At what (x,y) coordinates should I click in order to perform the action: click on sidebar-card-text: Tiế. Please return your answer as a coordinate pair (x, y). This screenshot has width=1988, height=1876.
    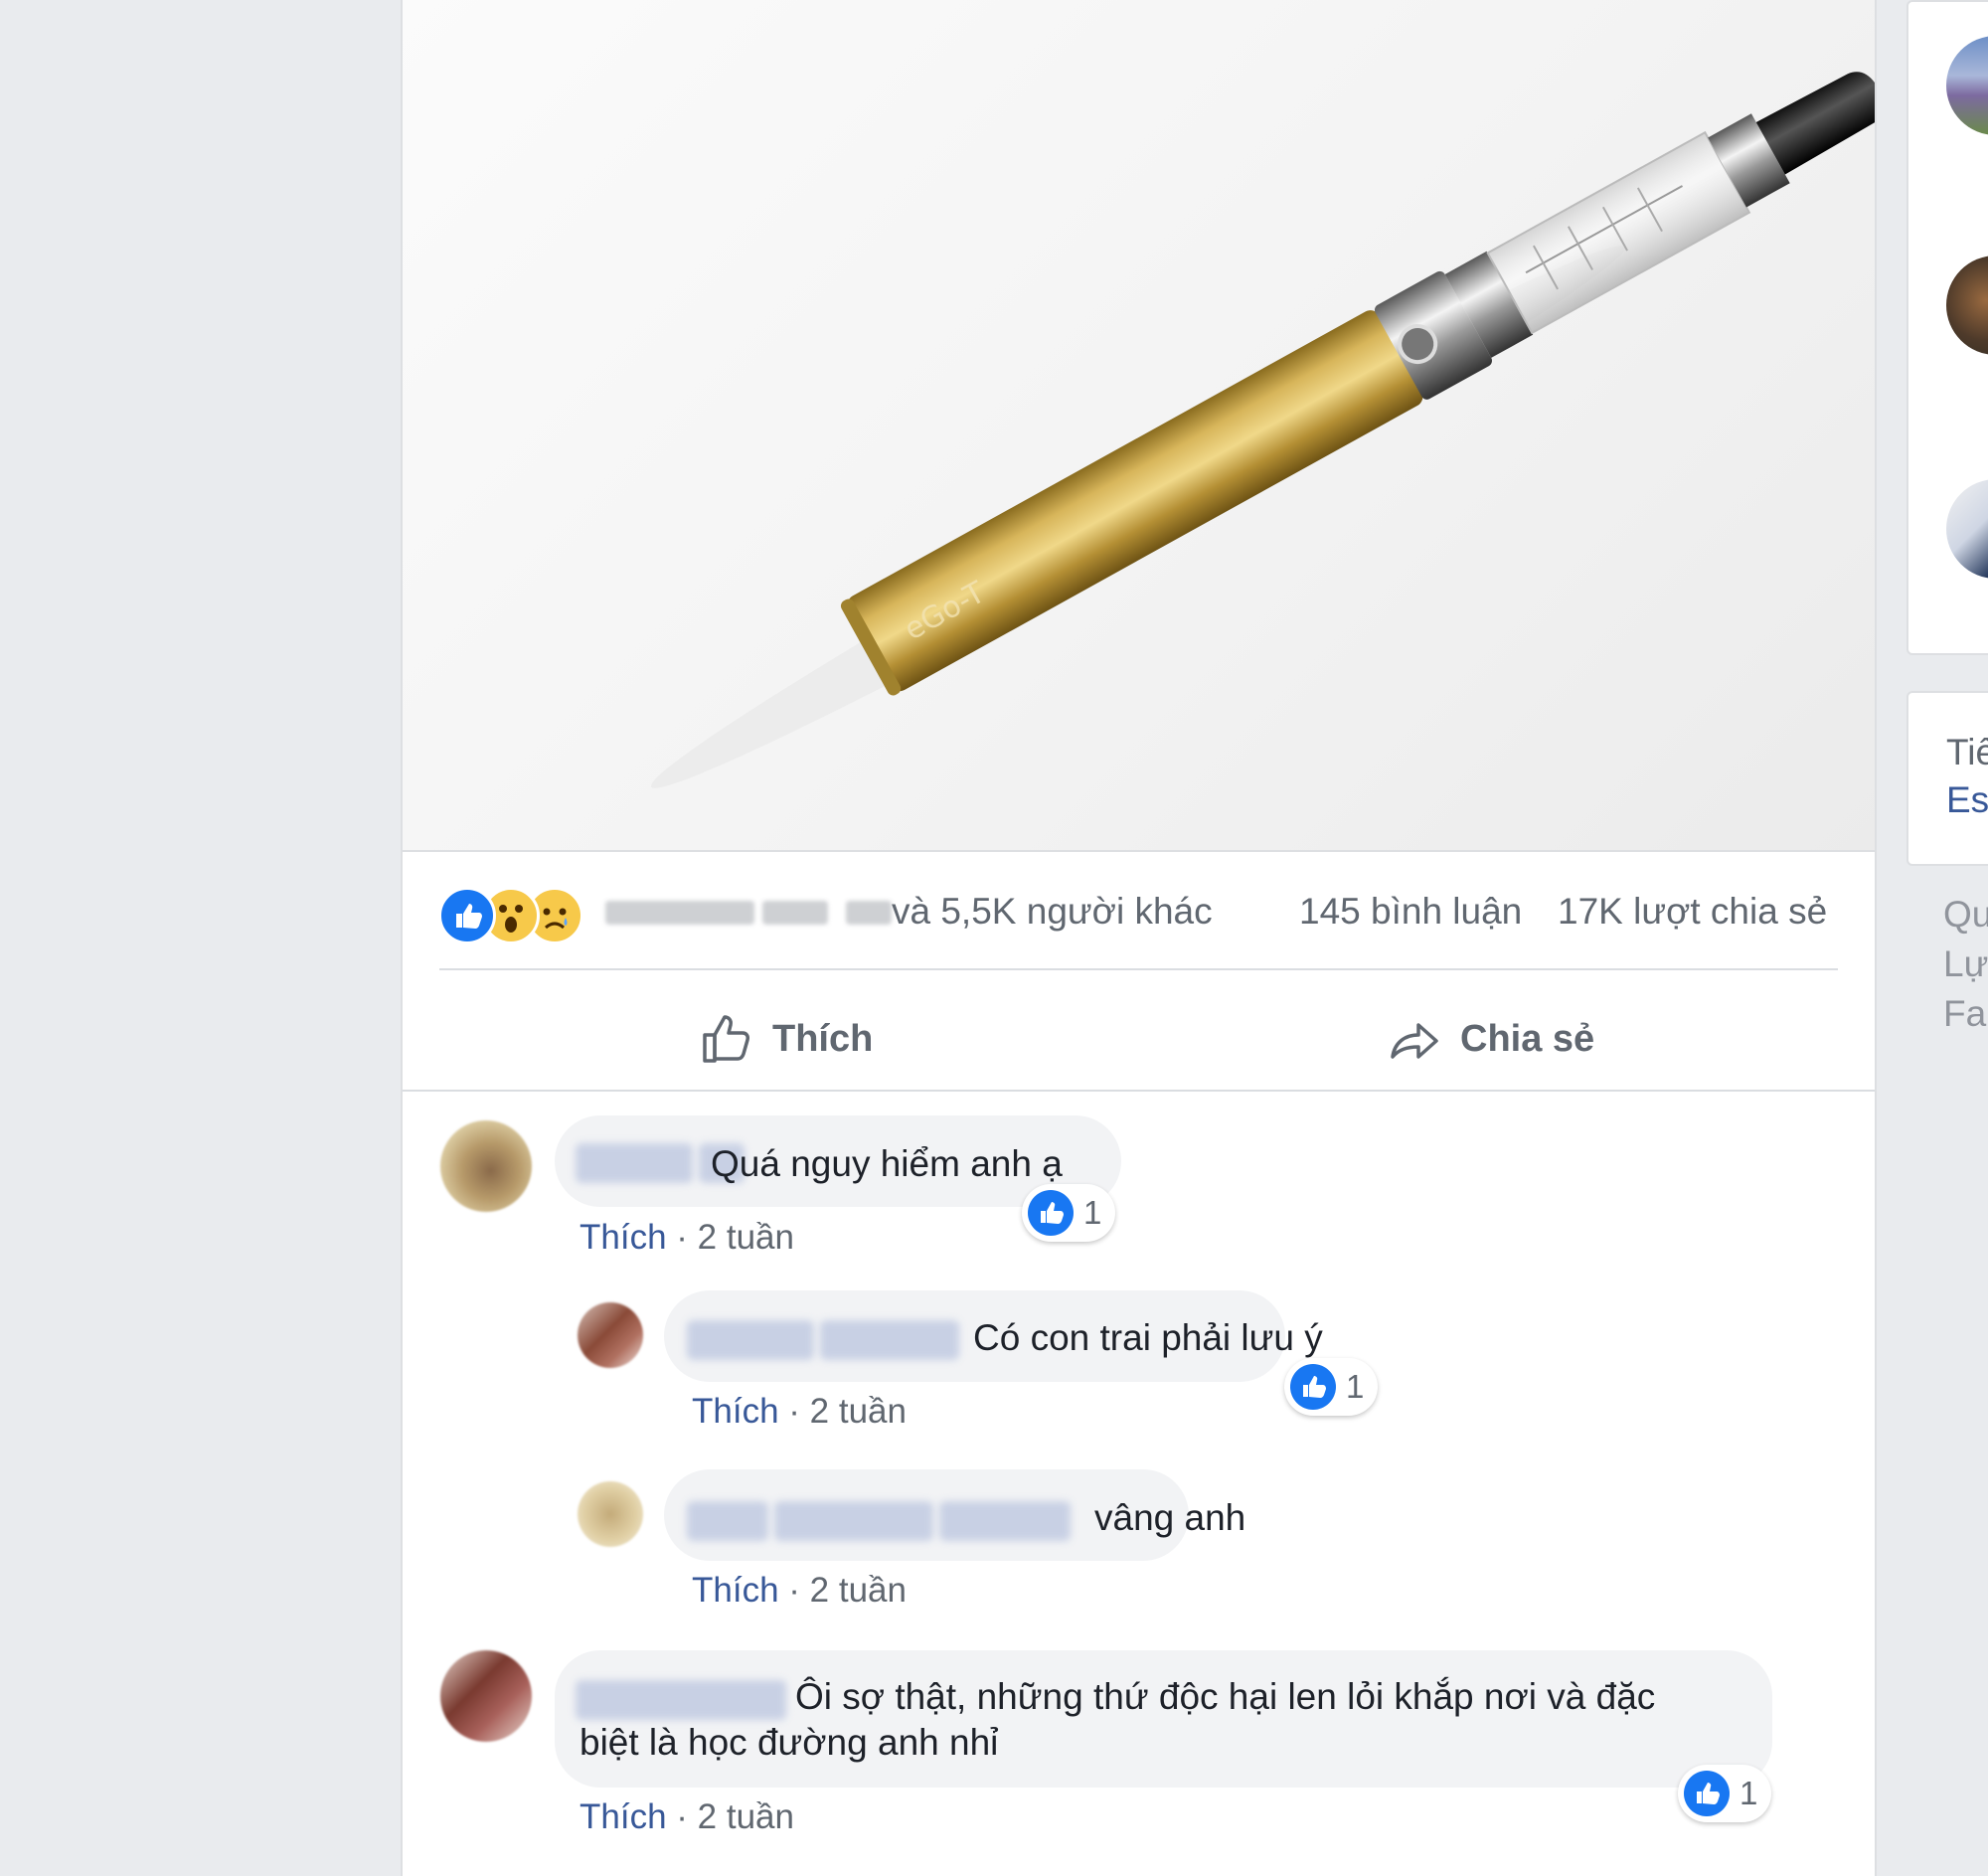
    Looking at the image, I should click on (1967, 752).